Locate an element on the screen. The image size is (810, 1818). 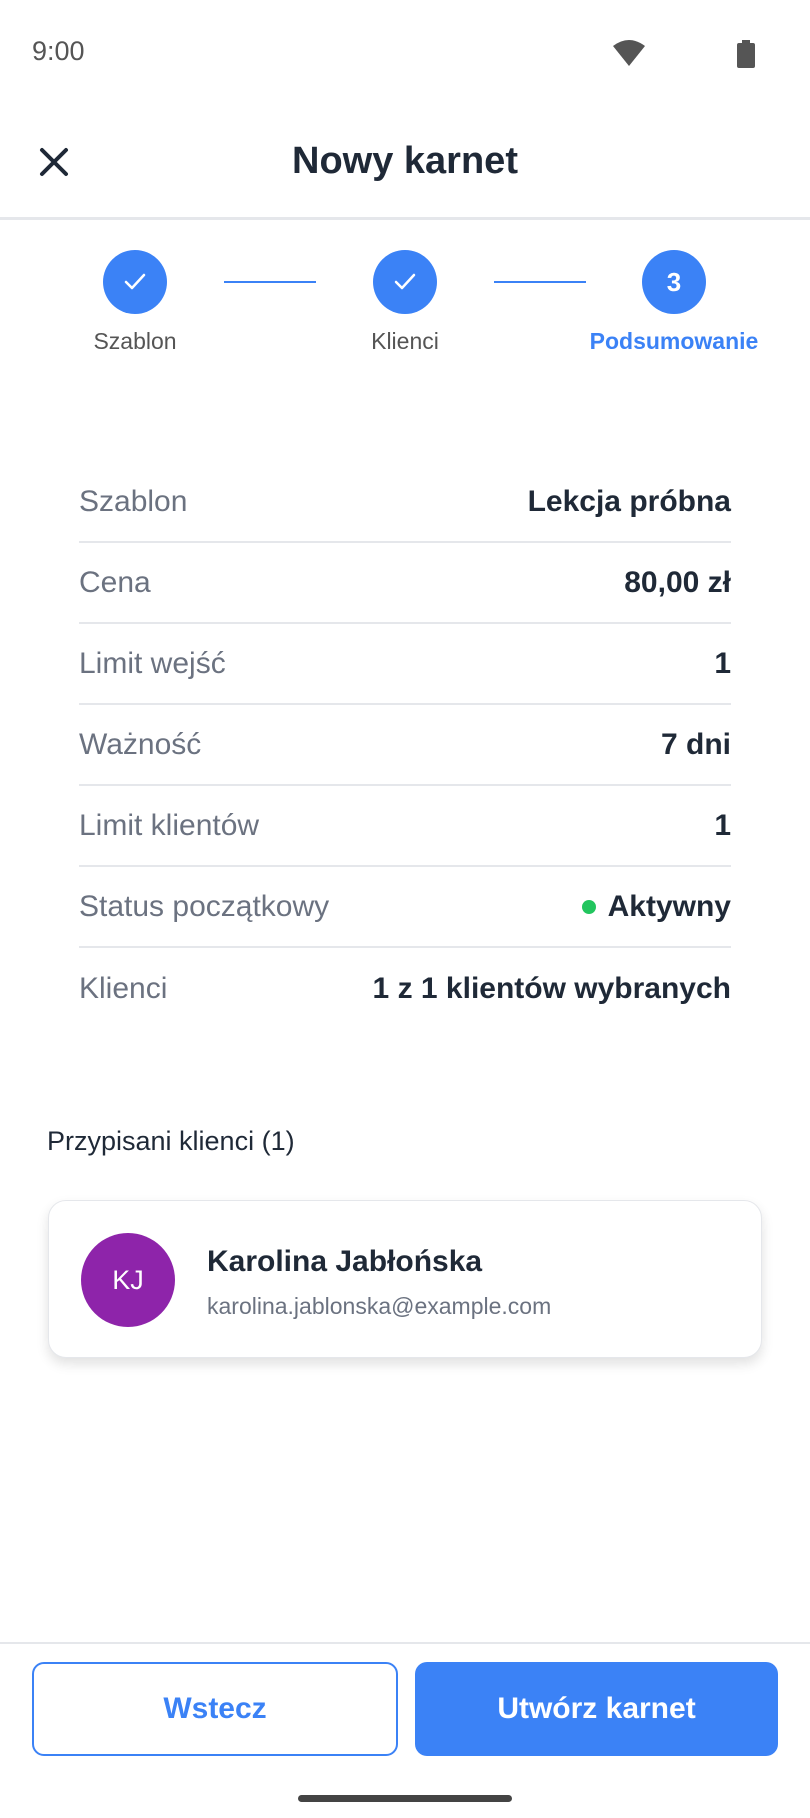
step-summary: 3 Podsumowanie is located at coordinates (674, 302).